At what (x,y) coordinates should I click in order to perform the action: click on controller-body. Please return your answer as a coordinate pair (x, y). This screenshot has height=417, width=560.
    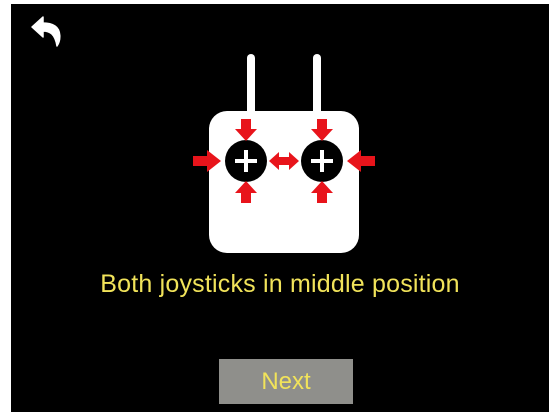
    Looking at the image, I should click on (284, 182).